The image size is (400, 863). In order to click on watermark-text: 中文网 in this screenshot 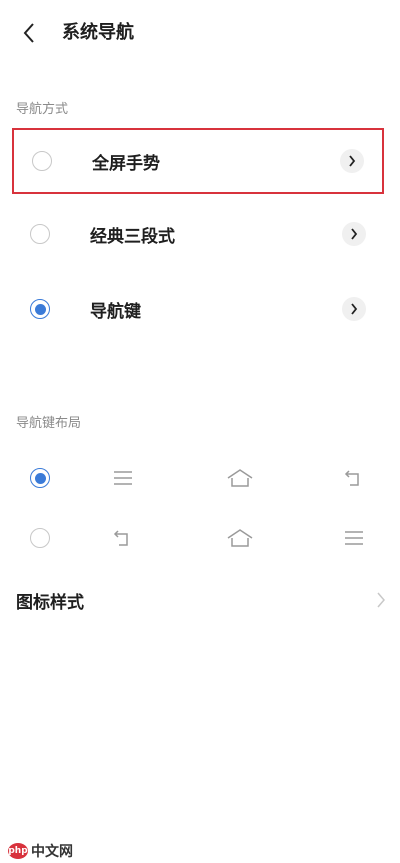, I will do `click(52, 852)`.